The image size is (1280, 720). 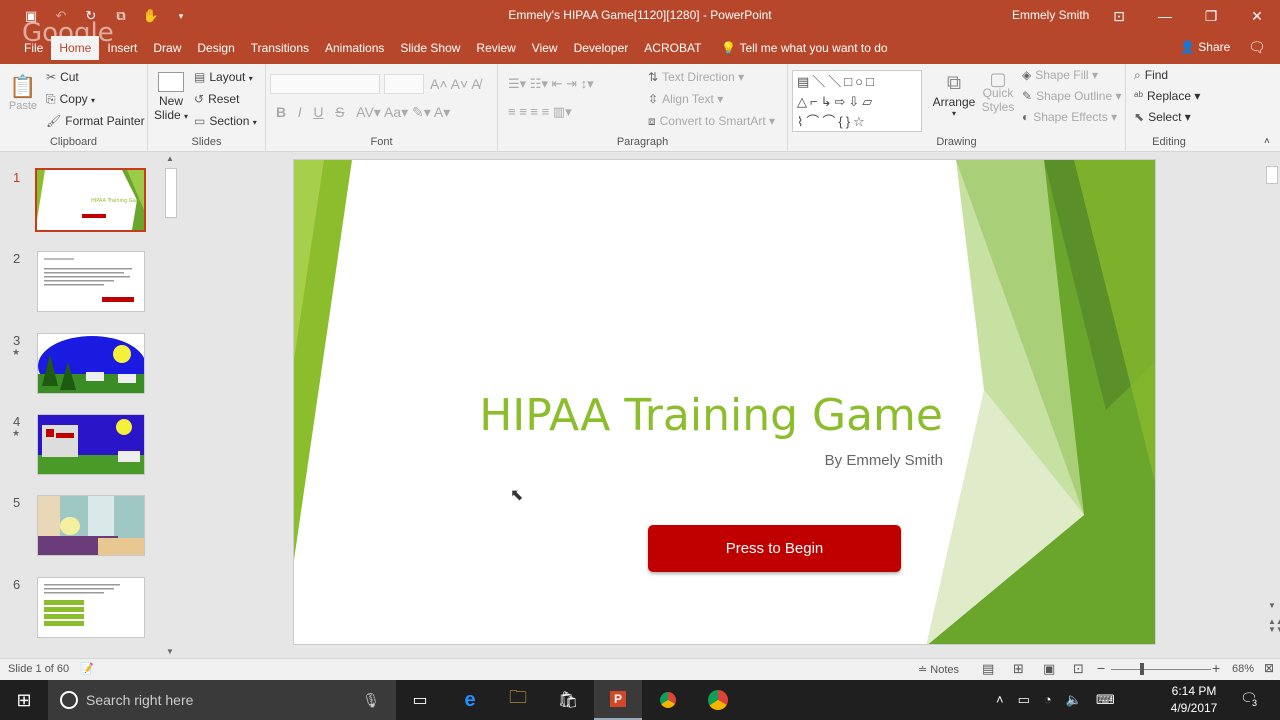 What do you see at coordinates (1274, 618) in the screenshot?
I see `previous-slide-icon: ▼ ▲▲ ▼▼` at bounding box center [1274, 618].